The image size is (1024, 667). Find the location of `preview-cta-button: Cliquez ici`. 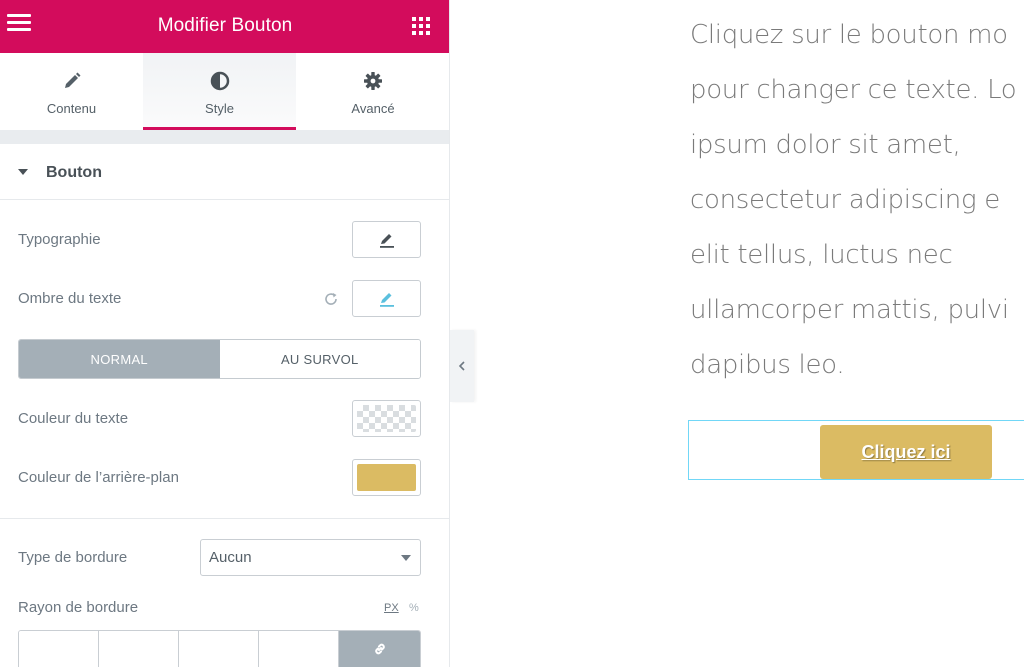

preview-cta-button: Cliquez ici is located at coordinates (906, 452).